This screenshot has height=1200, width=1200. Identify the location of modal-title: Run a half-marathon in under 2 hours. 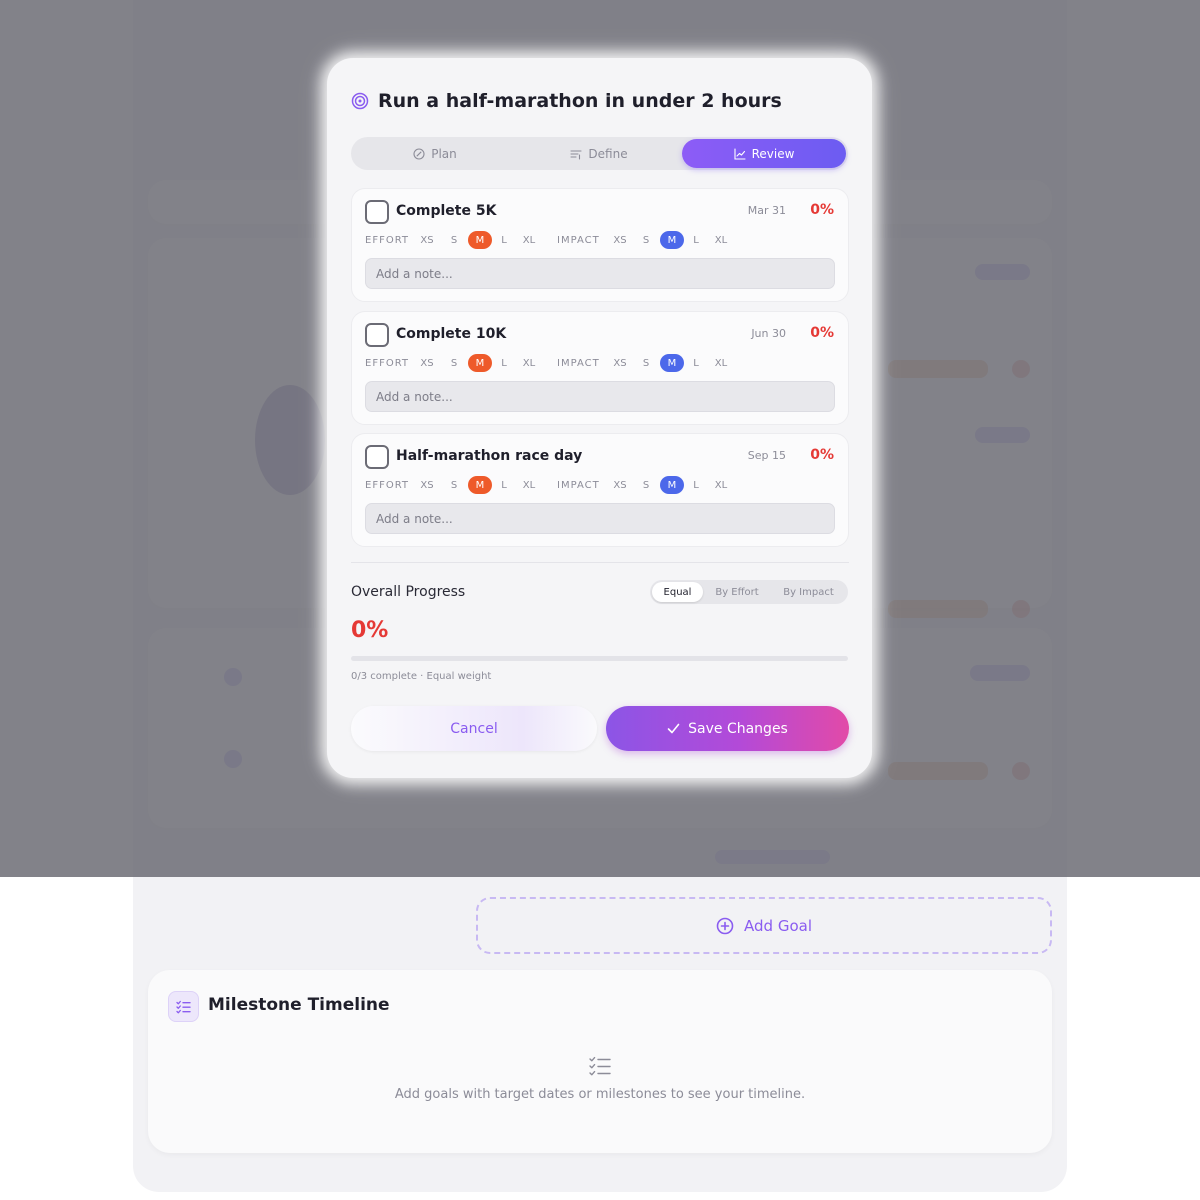
(580, 101).